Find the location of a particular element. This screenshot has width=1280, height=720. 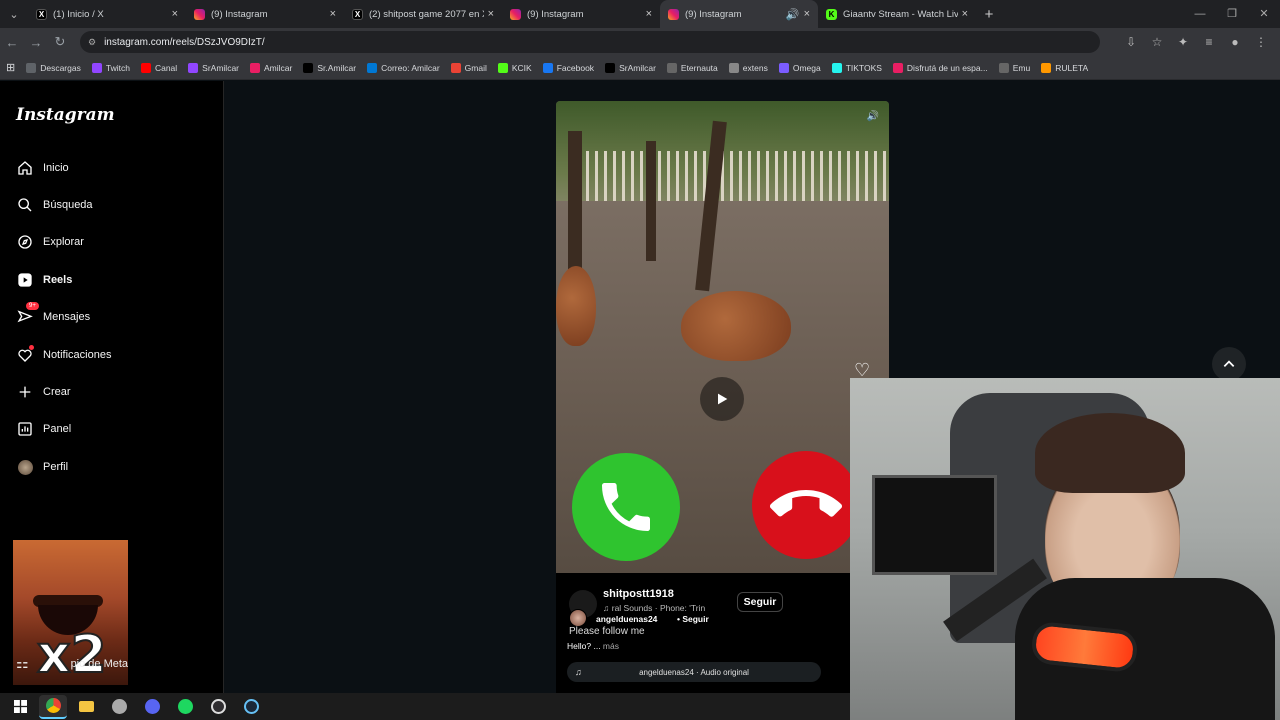

back-icon: ← is located at coordinates (12, 42).